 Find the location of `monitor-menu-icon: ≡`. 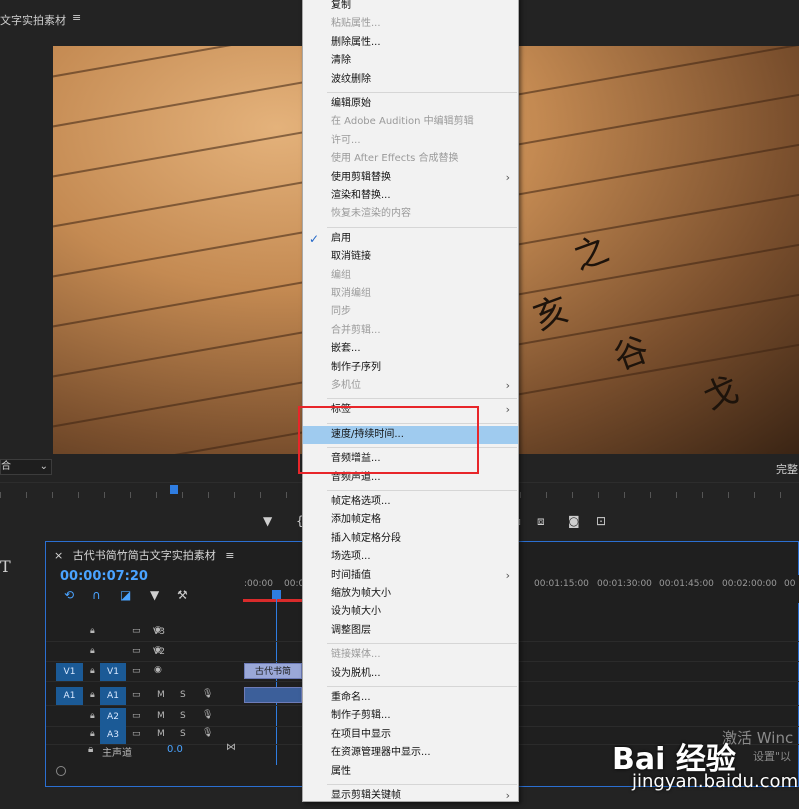

monitor-menu-icon: ≡ is located at coordinates (76, 17).